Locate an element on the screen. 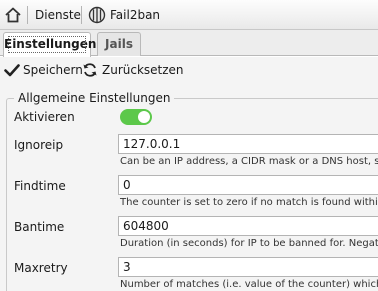  reset-label: Zurücksetzen is located at coordinates (143, 70).